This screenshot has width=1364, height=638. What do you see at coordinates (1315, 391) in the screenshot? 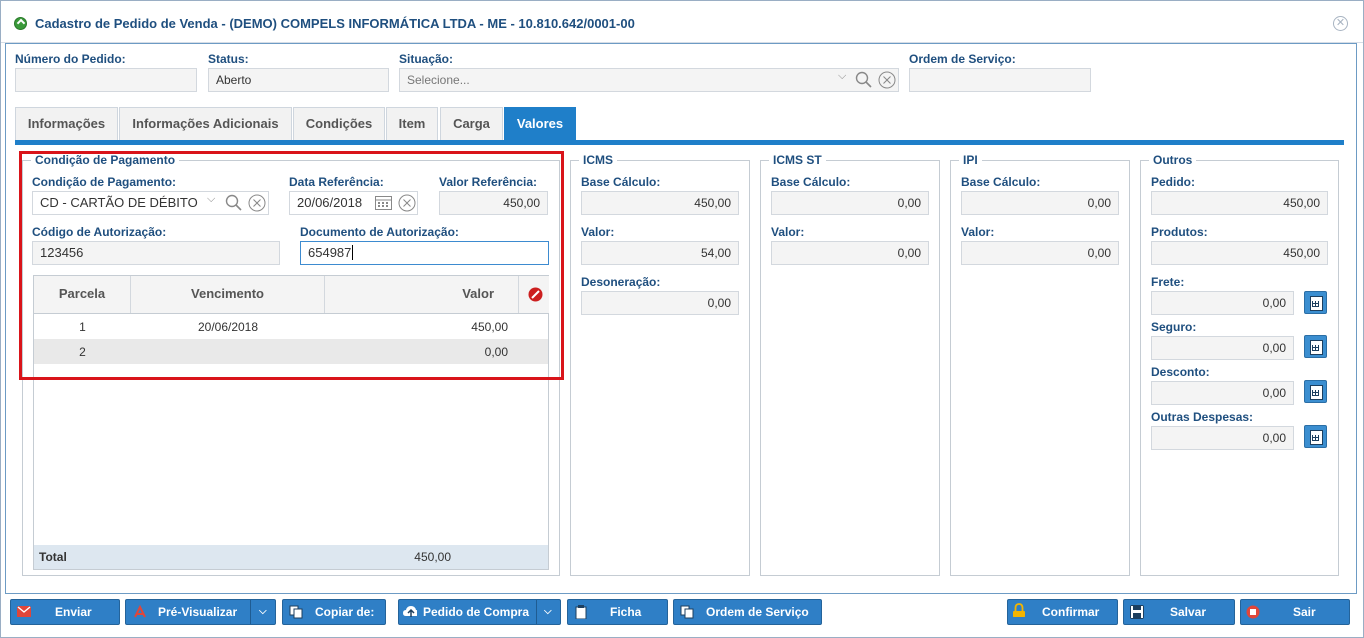
I see `desconto-calculator-icon` at bounding box center [1315, 391].